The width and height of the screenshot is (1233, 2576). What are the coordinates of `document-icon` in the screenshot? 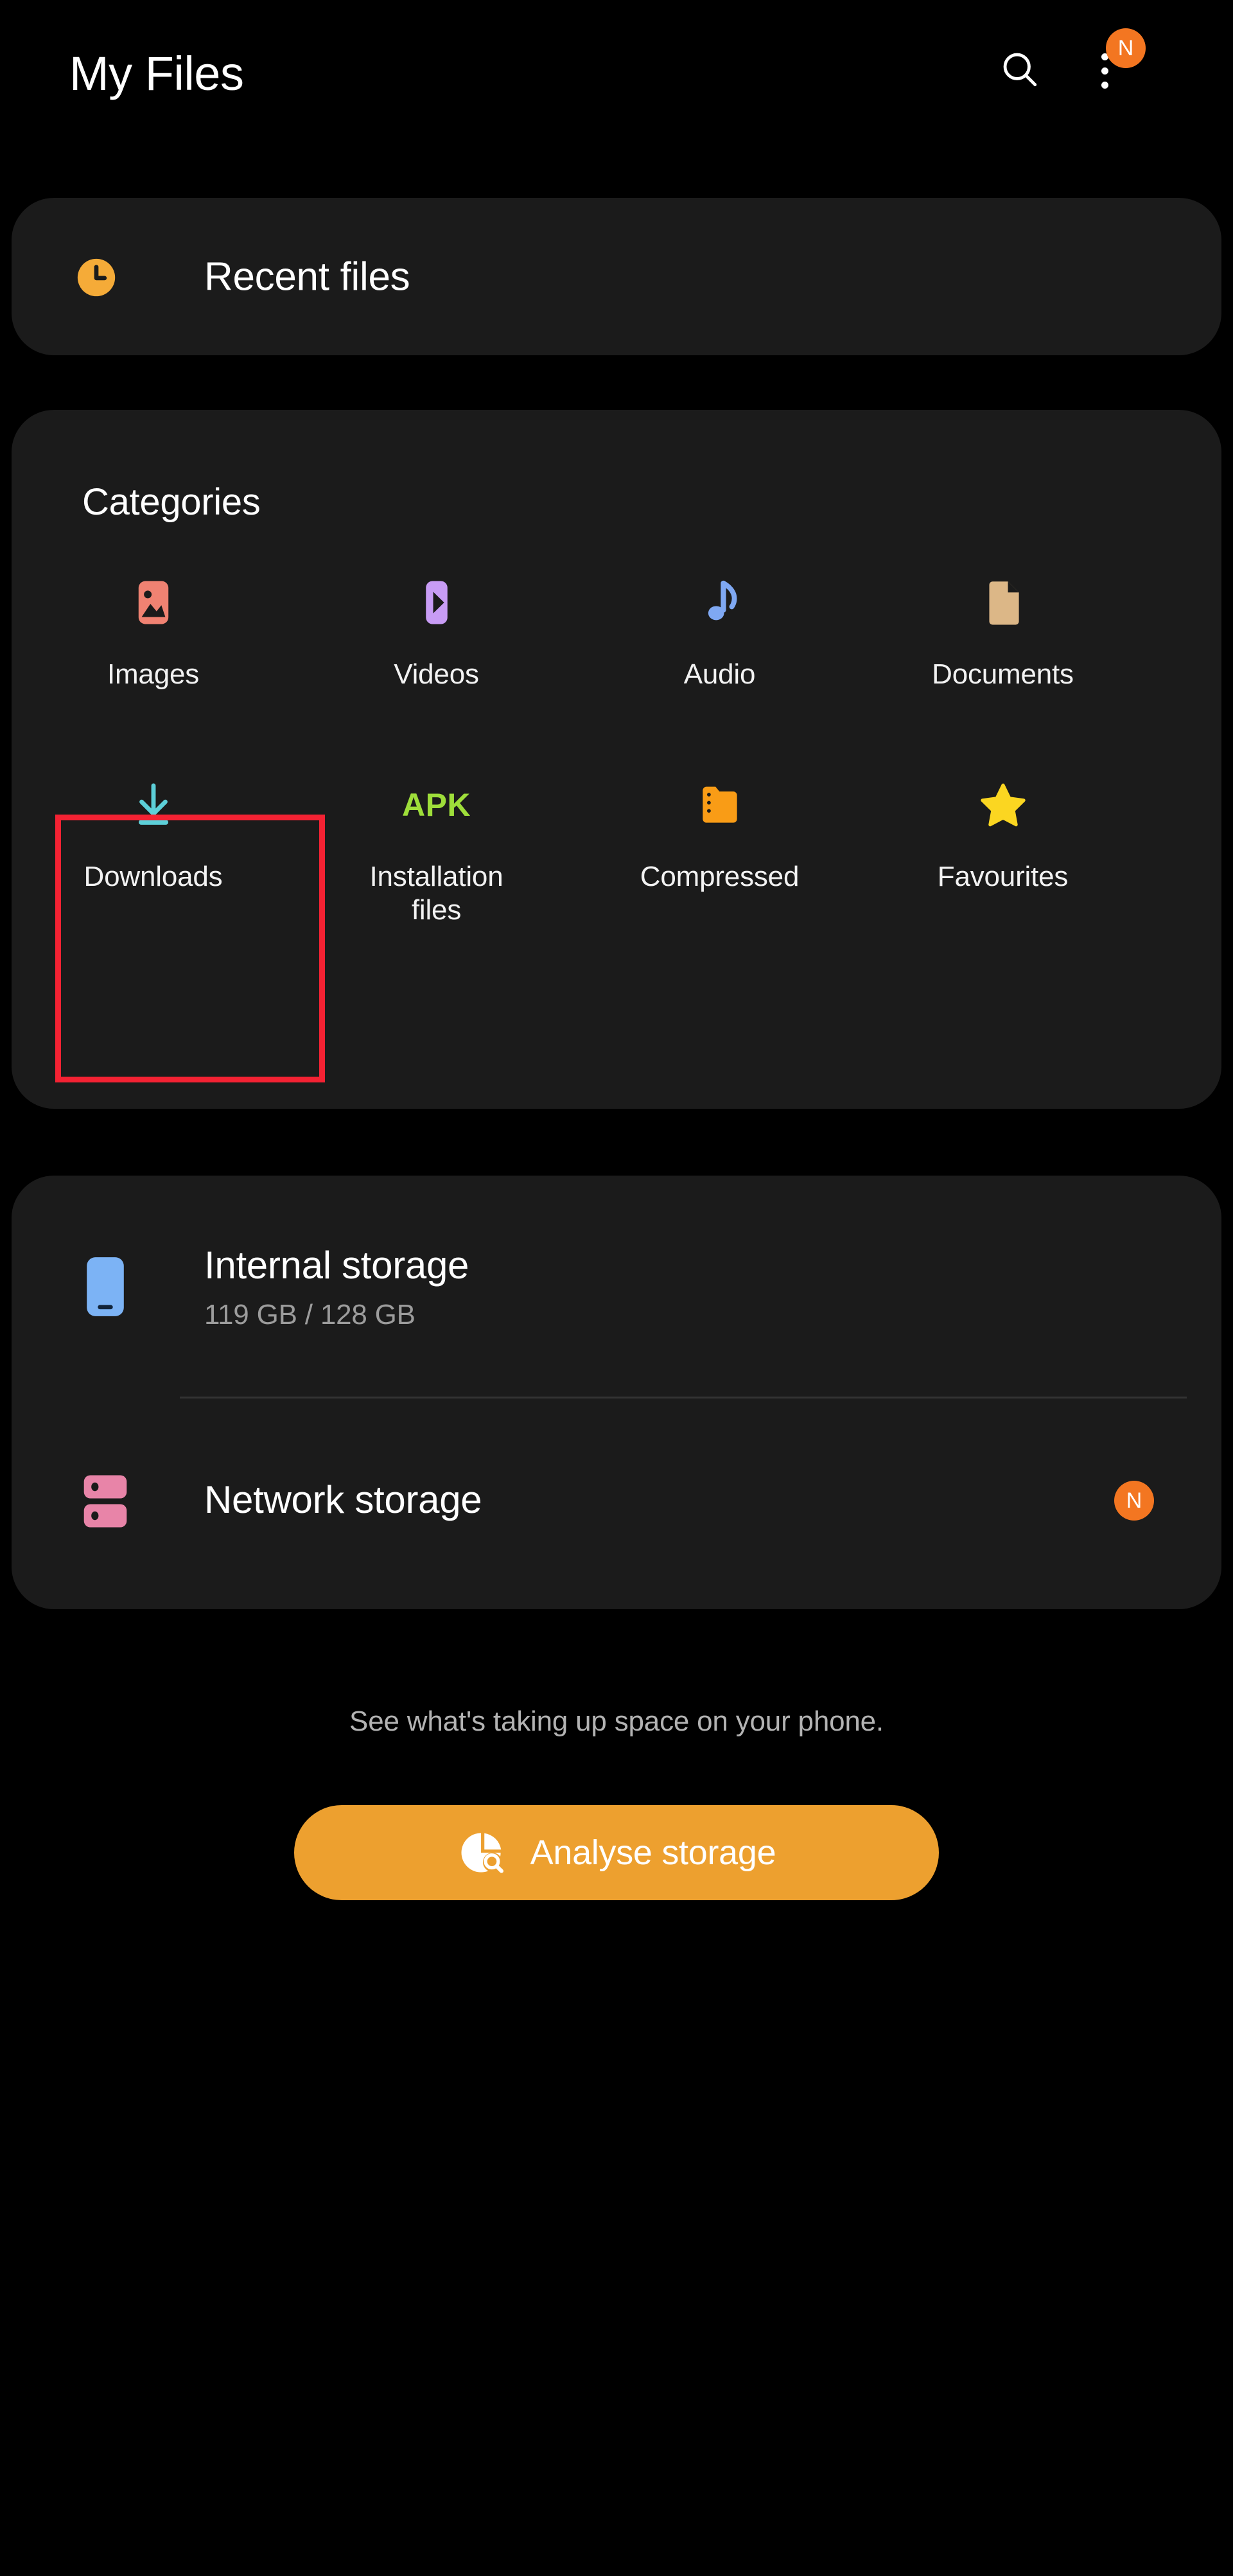 It's located at (1003, 602).